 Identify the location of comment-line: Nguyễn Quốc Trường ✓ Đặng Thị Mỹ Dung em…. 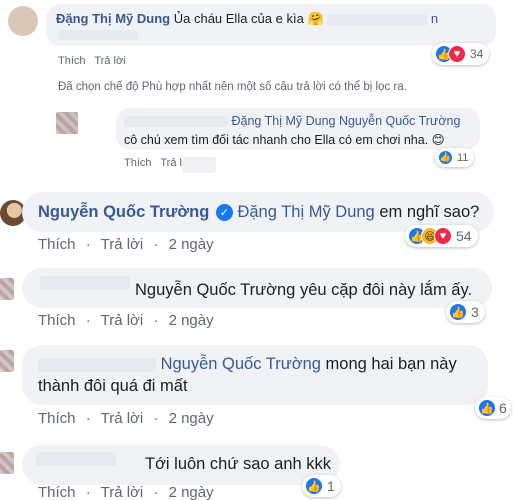
(258, 212).